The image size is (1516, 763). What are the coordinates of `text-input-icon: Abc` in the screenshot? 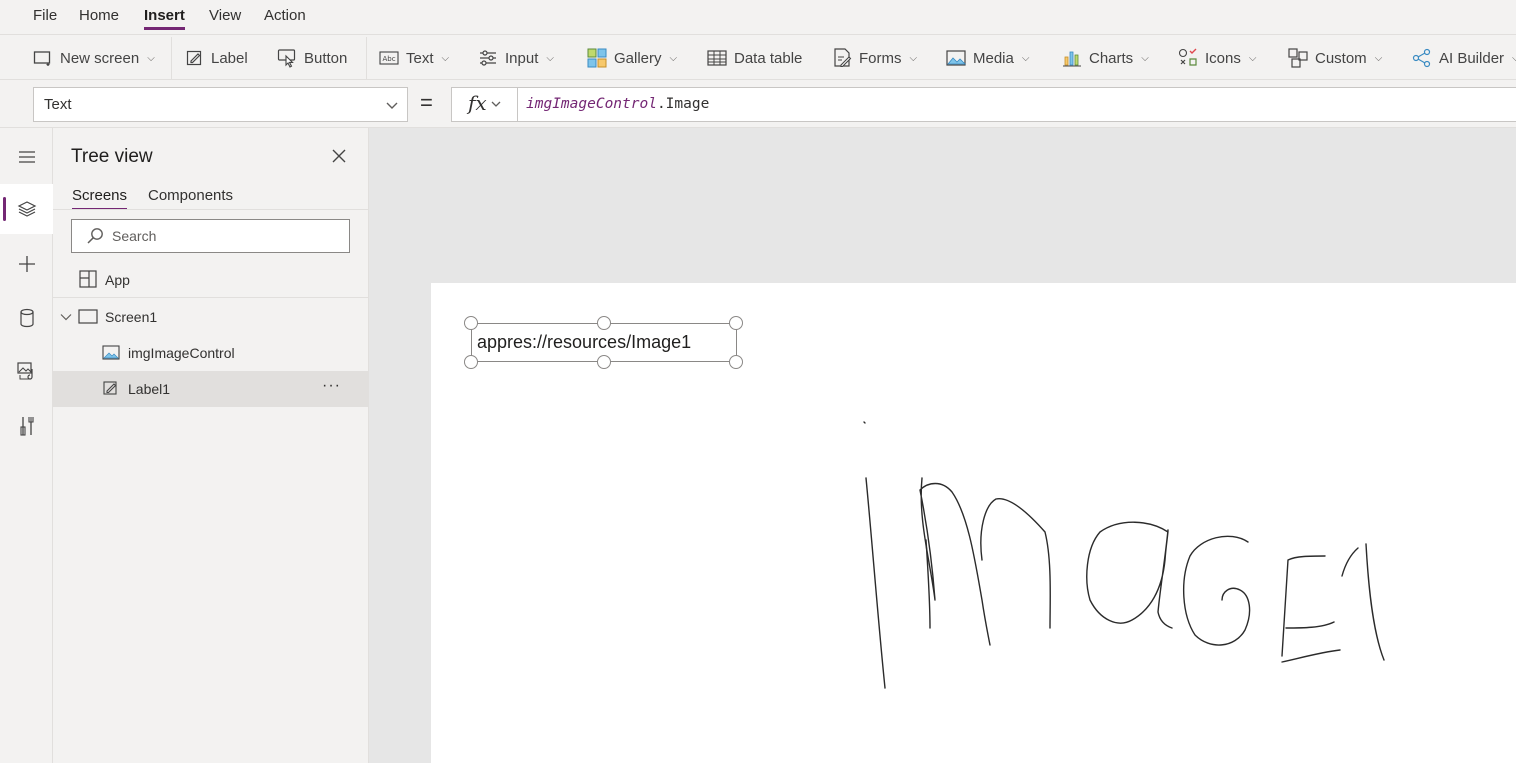 It's located at (389, 58).